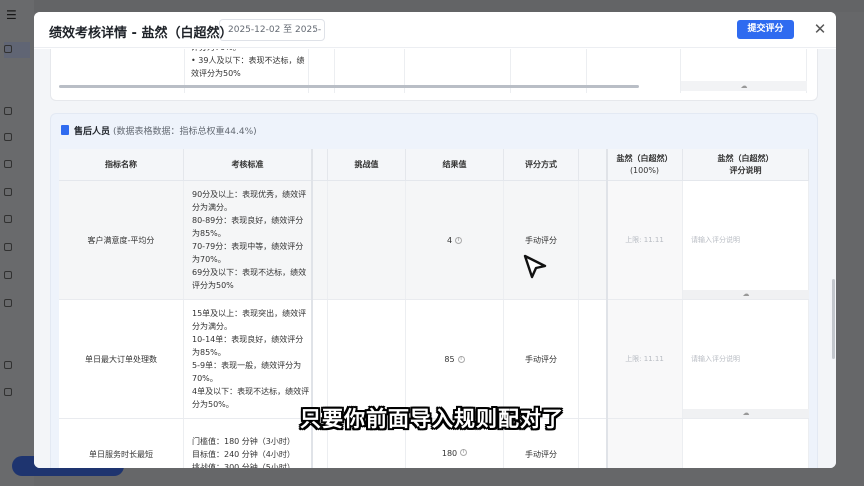 The height and width of the screenshot is (486, 864). I want to click on vertical-scrollbar, so click(833, 319).